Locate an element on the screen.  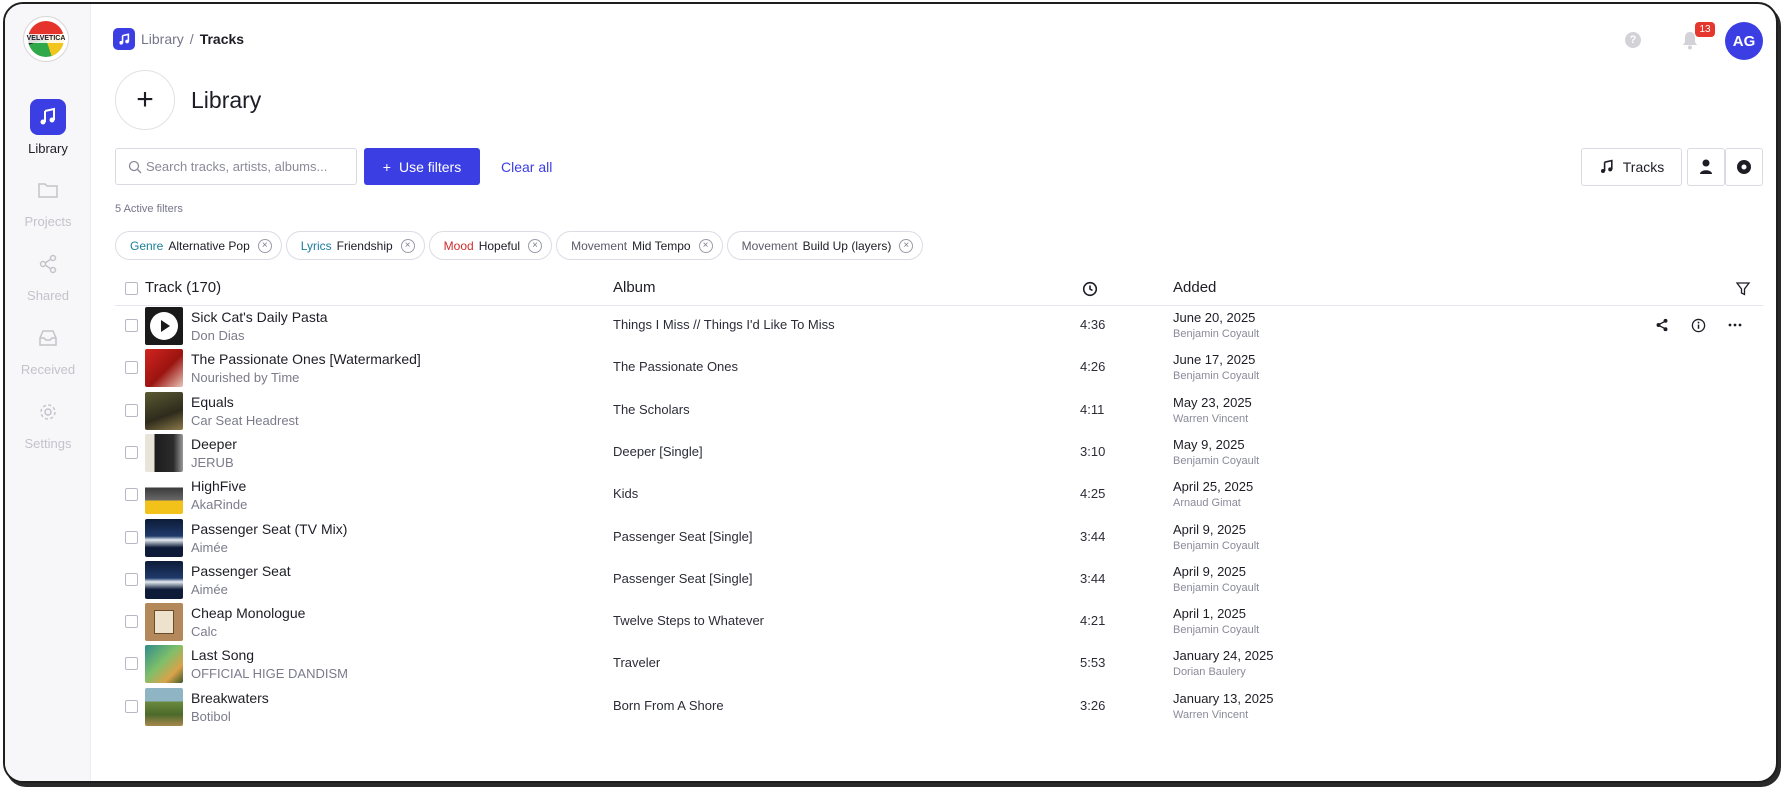
track-album: The Scholars is located at coordinates (651, 409).